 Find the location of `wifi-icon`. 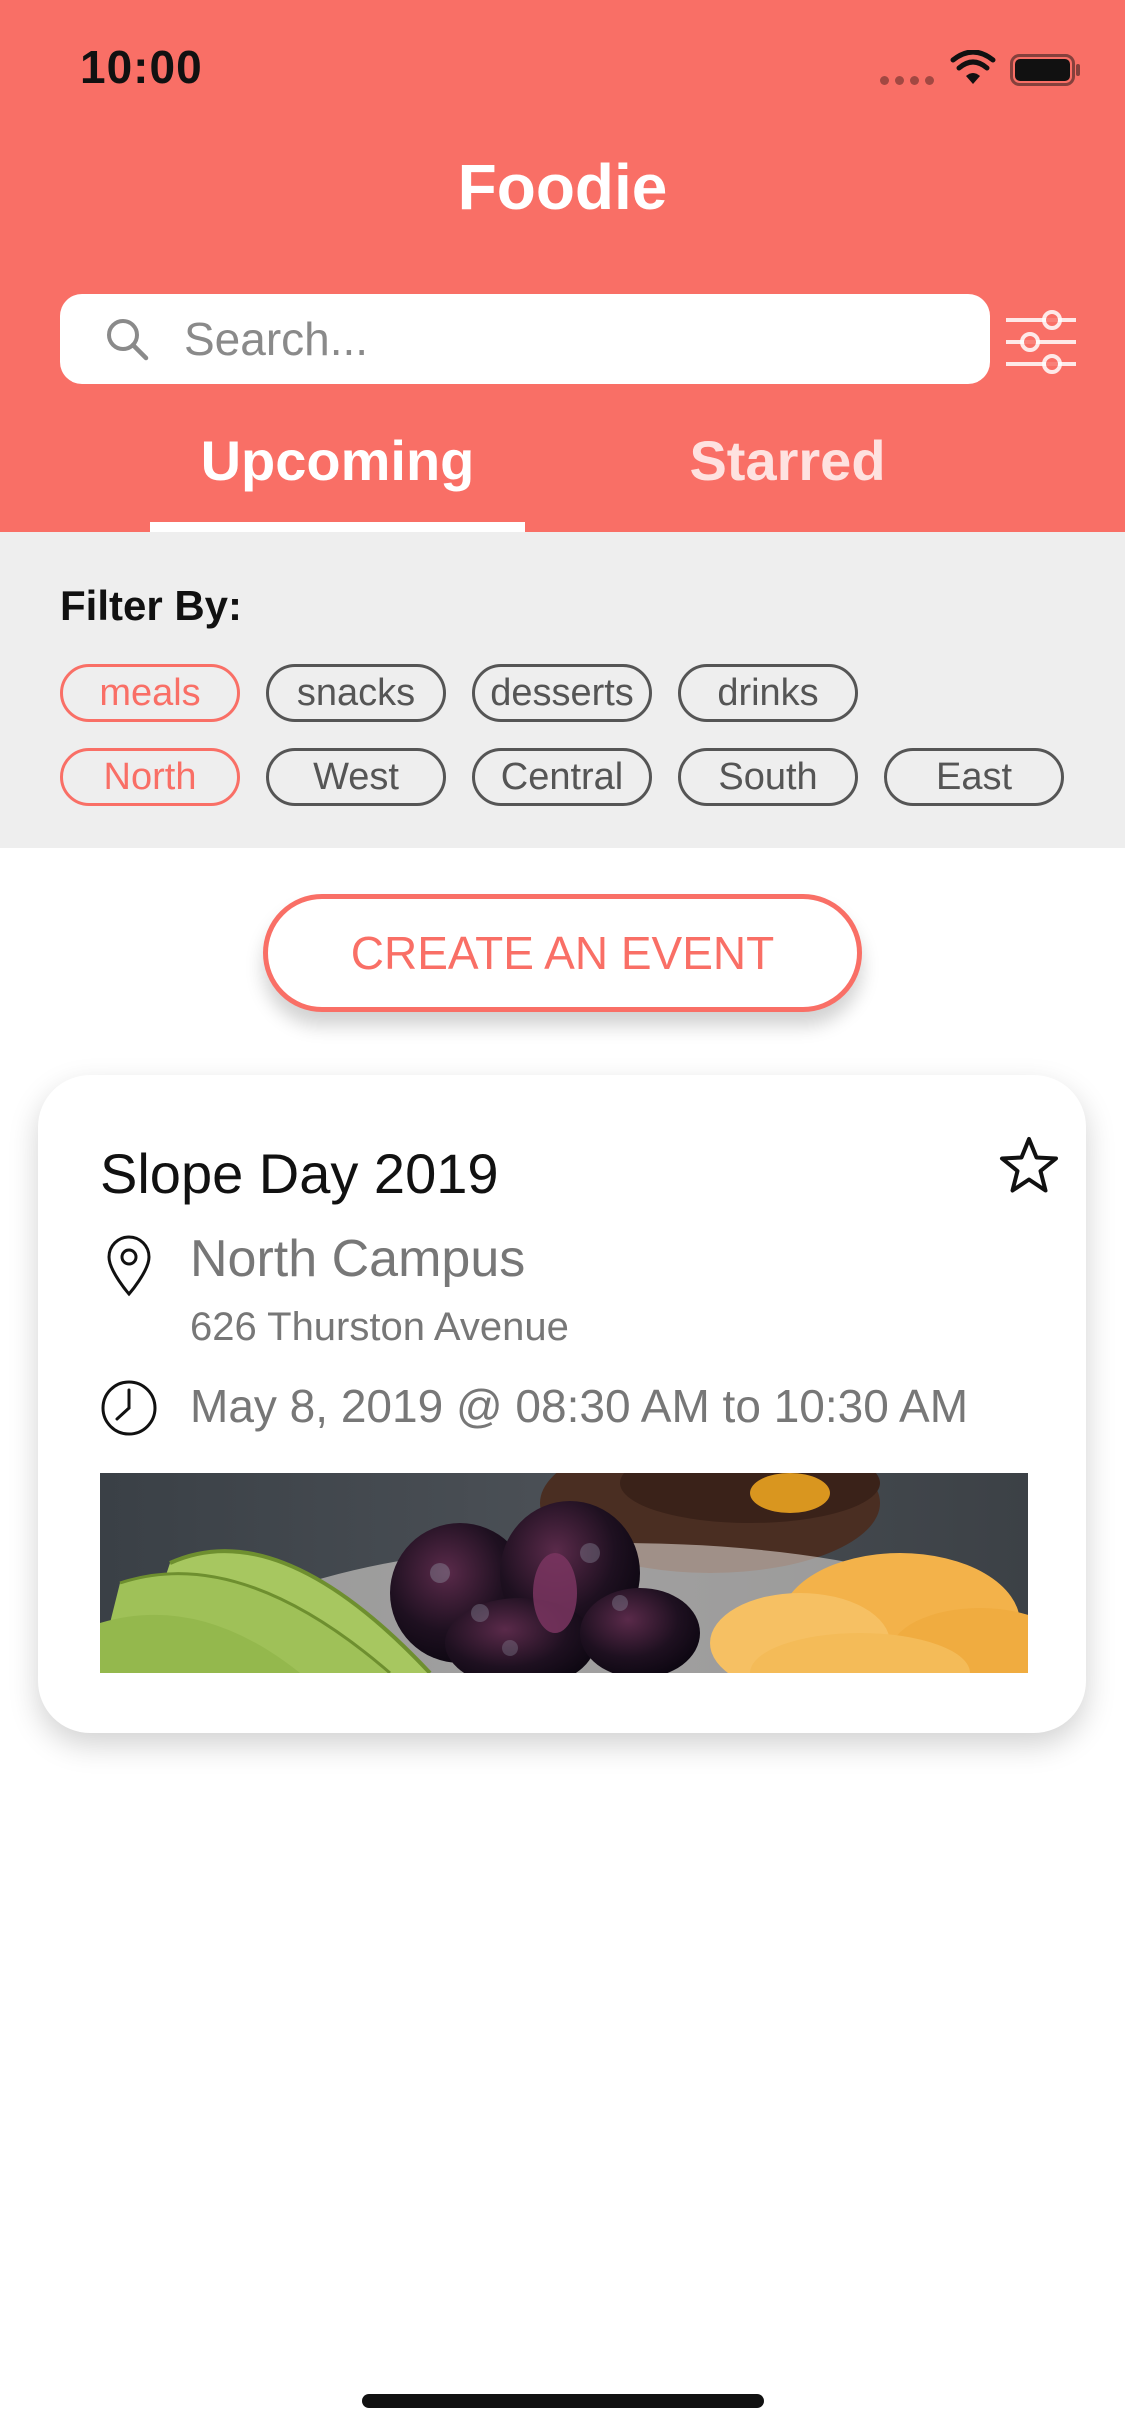

wifi-icon is located at coordinates (973, 67).